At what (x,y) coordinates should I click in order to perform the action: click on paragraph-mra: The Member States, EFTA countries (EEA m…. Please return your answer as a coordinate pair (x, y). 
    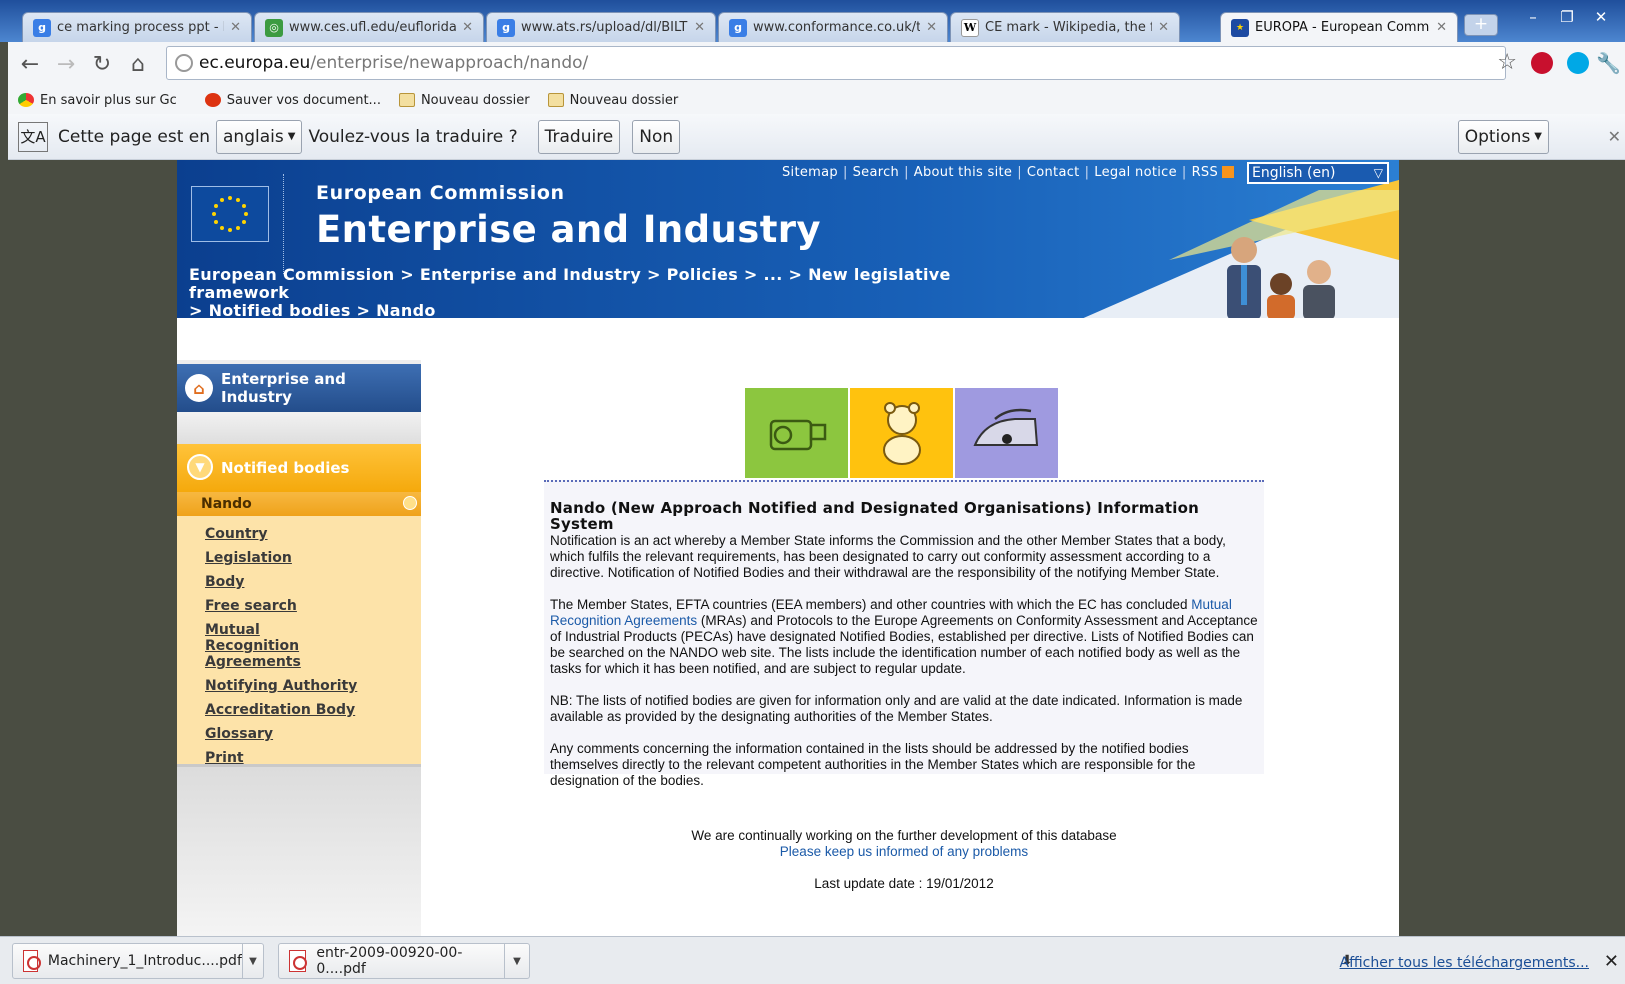
    Looking at the image, I should click on (904, 636).